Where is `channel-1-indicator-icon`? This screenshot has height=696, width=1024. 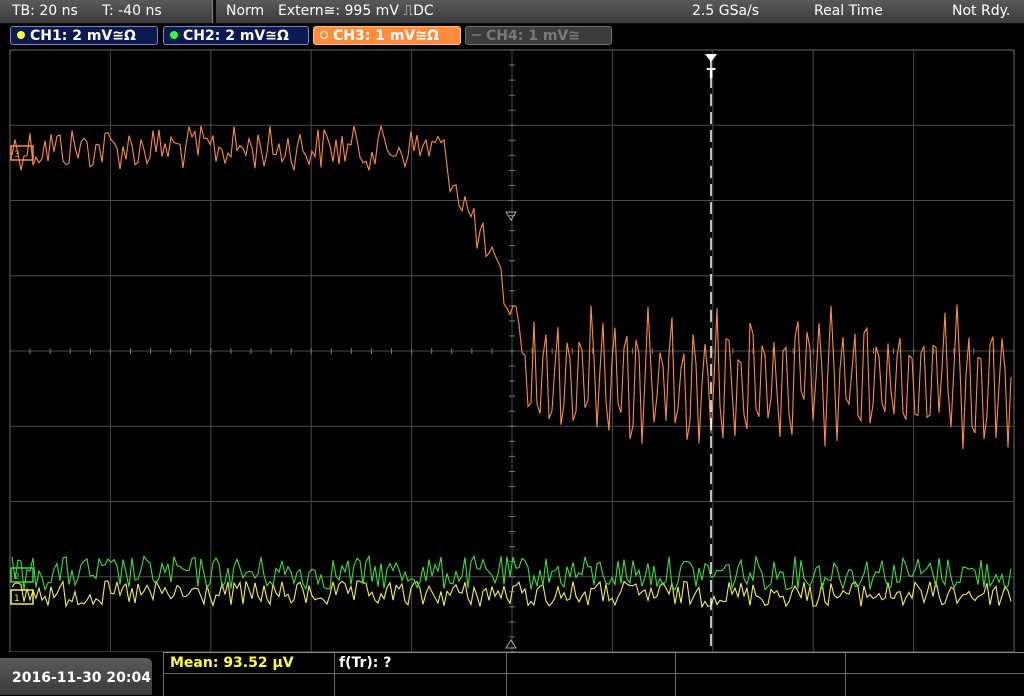 channel-1-indicator-icon is located at coordinates (21, 35).